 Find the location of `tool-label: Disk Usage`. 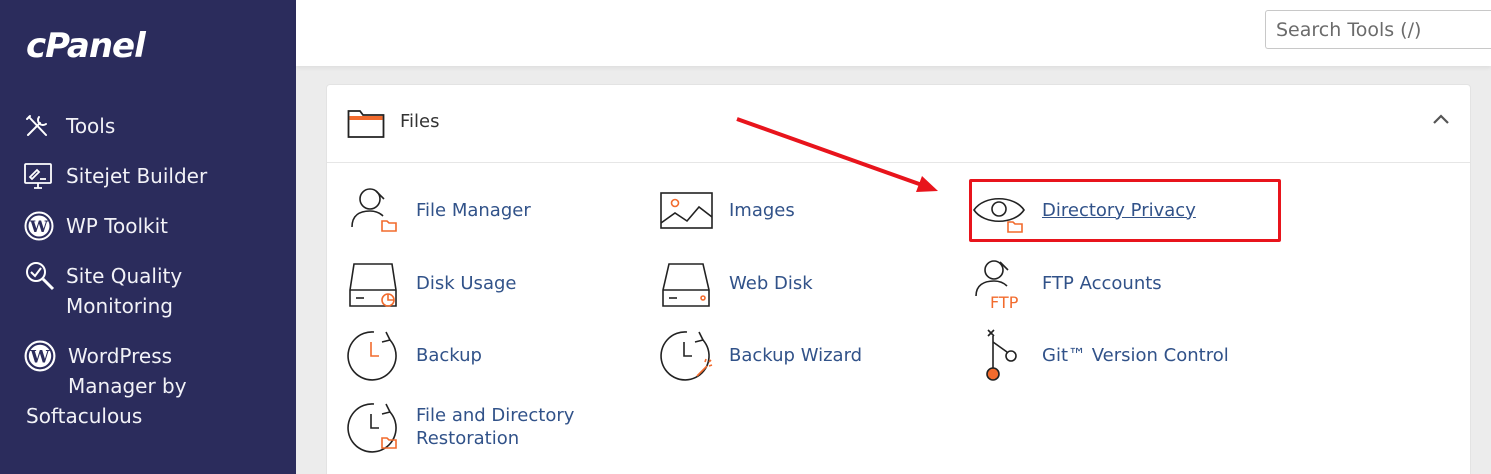

tool-label: Disk Usage is located at coordinates (466, 283).